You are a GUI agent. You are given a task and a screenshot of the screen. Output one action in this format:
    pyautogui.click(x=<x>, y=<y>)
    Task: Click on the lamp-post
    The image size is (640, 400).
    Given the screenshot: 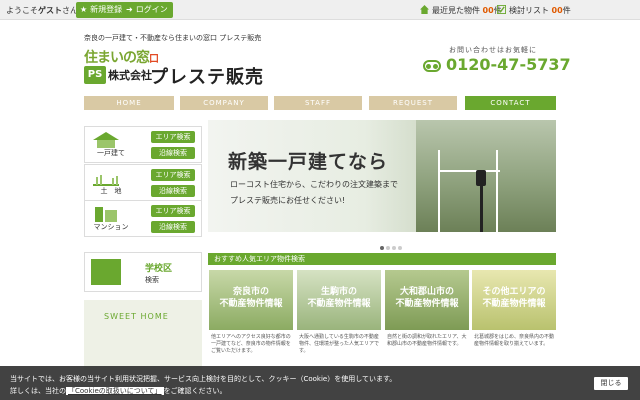 What is the action you would take?
    pyautogui.click(x=481, y=209)
    